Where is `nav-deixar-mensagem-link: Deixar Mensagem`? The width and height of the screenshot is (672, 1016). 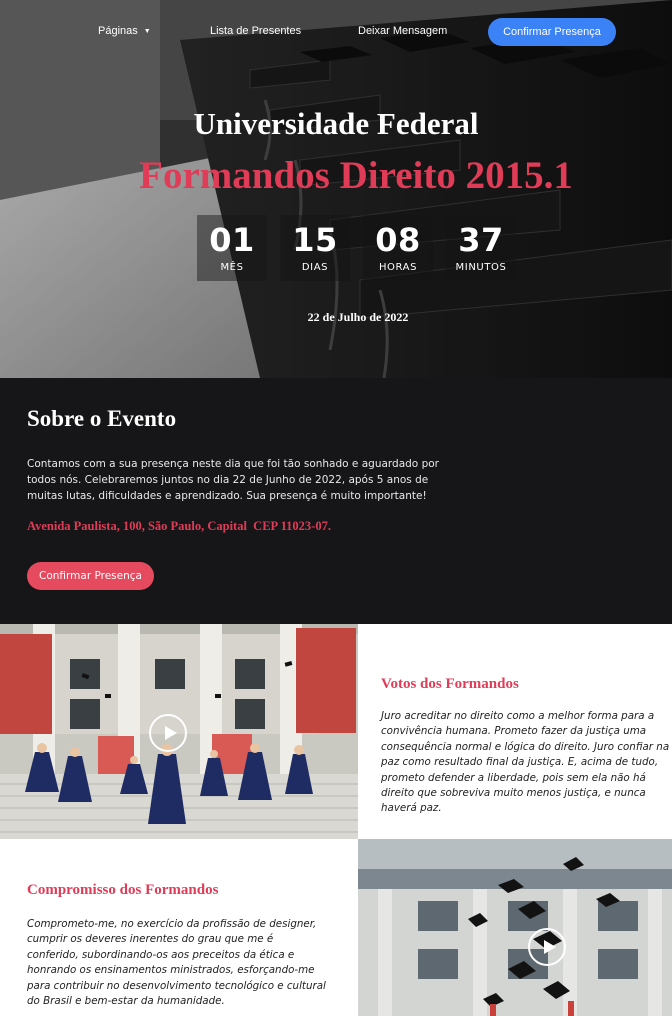
nav-deixar-mensagem-link: Deixar Mensagem is located at coordinates (402, 31).